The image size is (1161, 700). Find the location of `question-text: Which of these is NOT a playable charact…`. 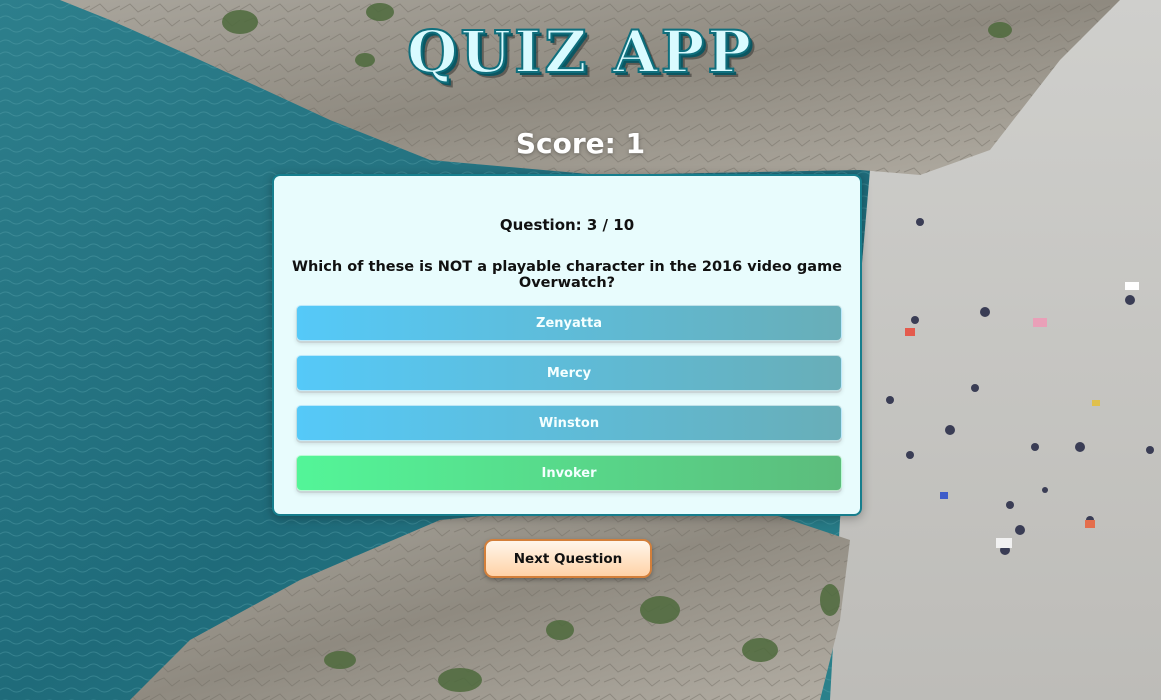

question-text: Which of these is NOT a playable charact… is located at coordinates (567, 275).